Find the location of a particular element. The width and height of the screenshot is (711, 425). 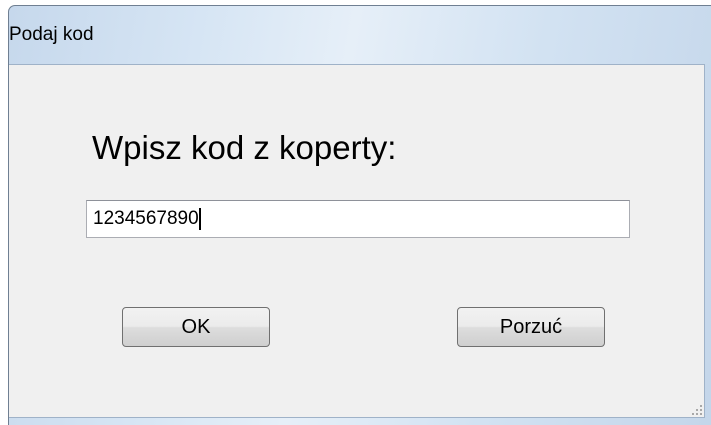

title-bar: Podaj kod is located at coordinates (360, 35).